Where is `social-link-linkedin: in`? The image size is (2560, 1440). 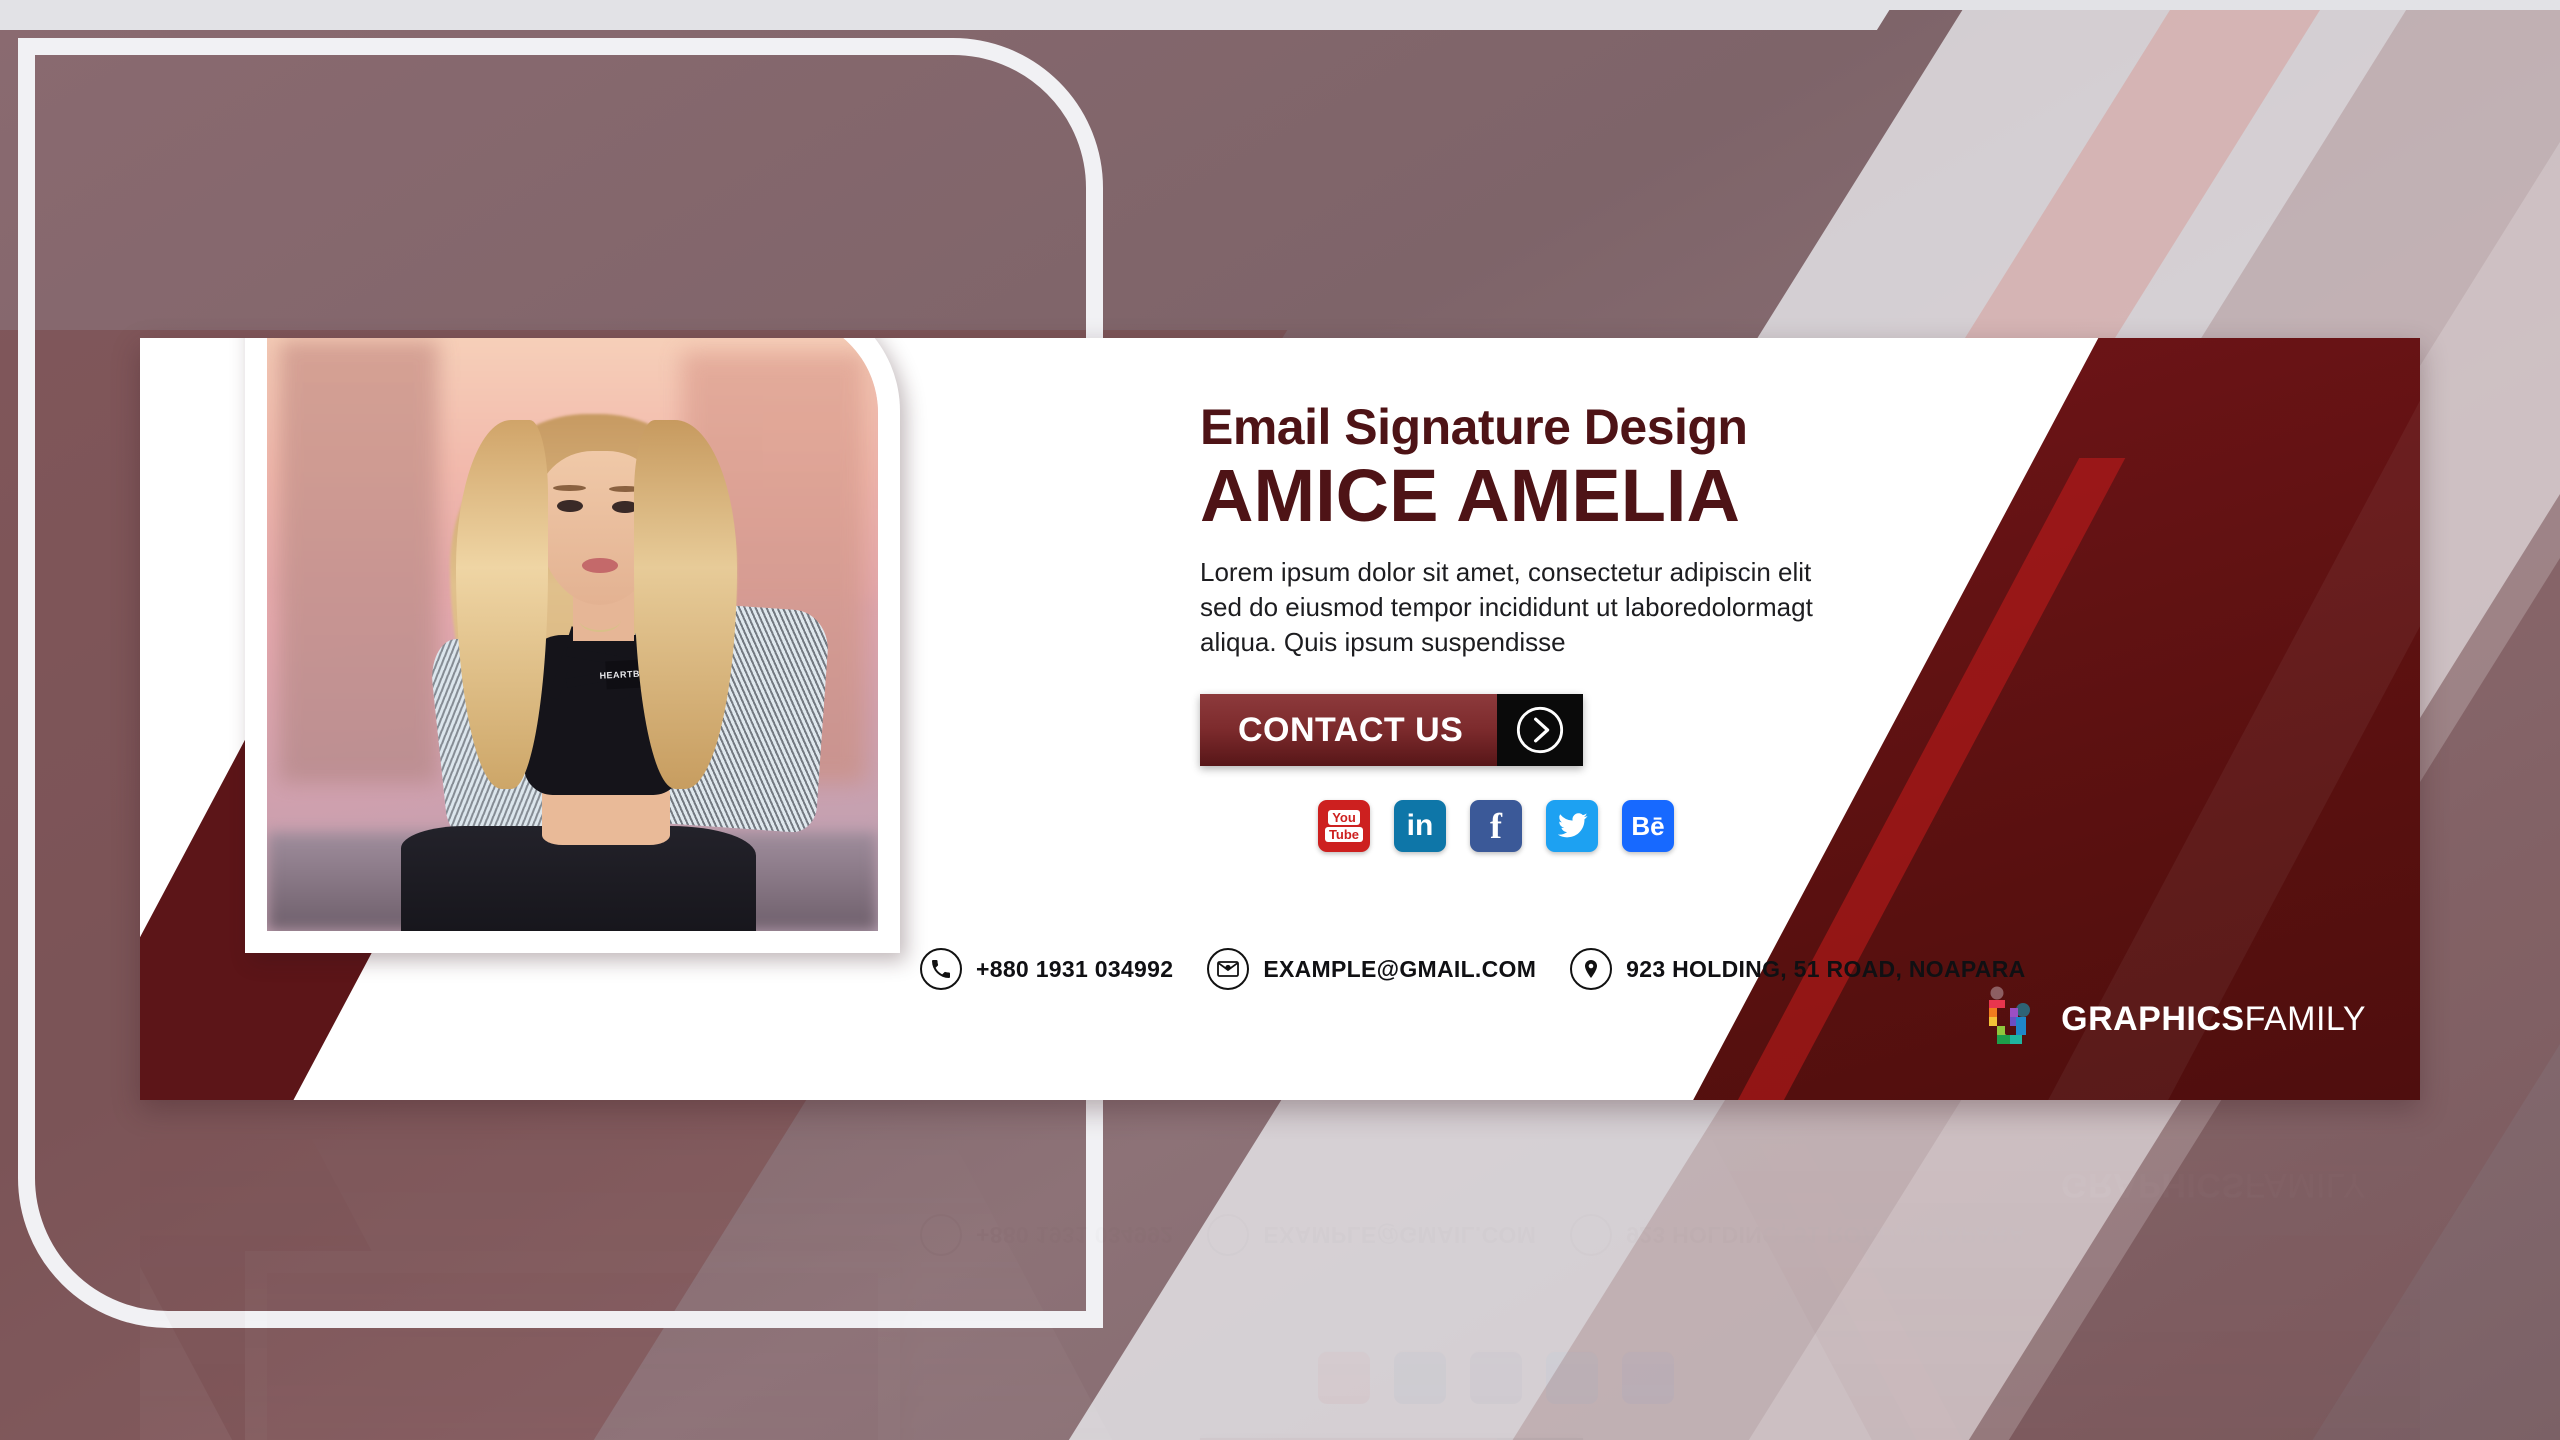
social-link-linkedin: in is located at coordinates (1420, 826).